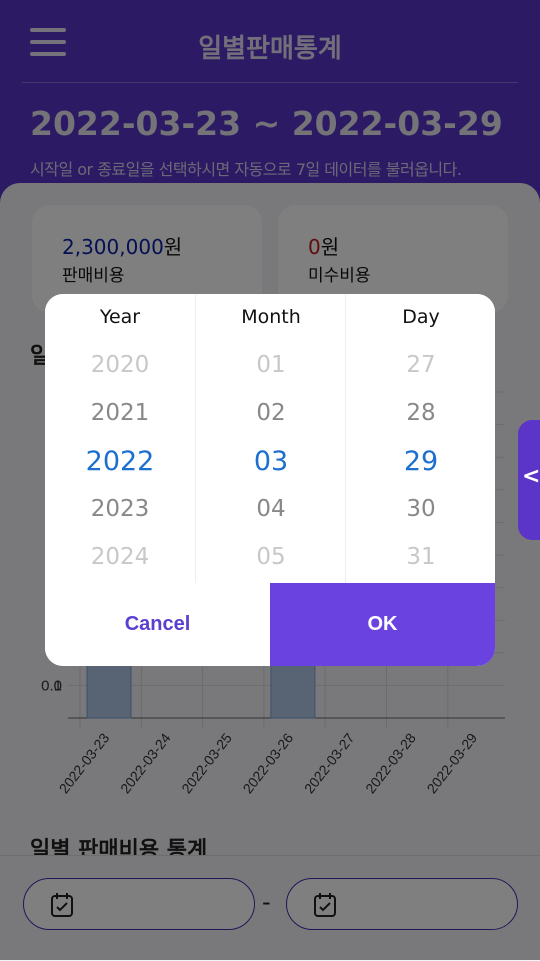  Describe the element at coordinates (120, 438) in the screenshot. I see `year-wheel: Year 2020 2021 2022 2023 2024` at that location.